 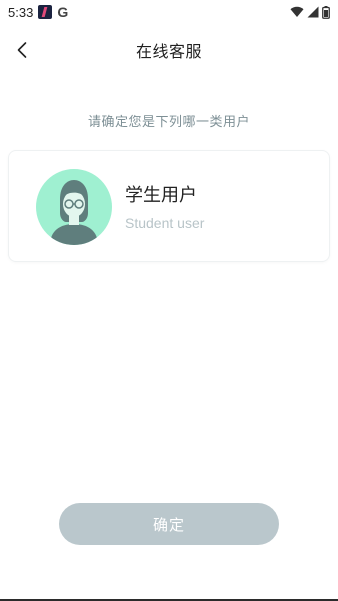 I want to click on student-user-texts: 学生用户 Student user, so click(x=164, y=206).